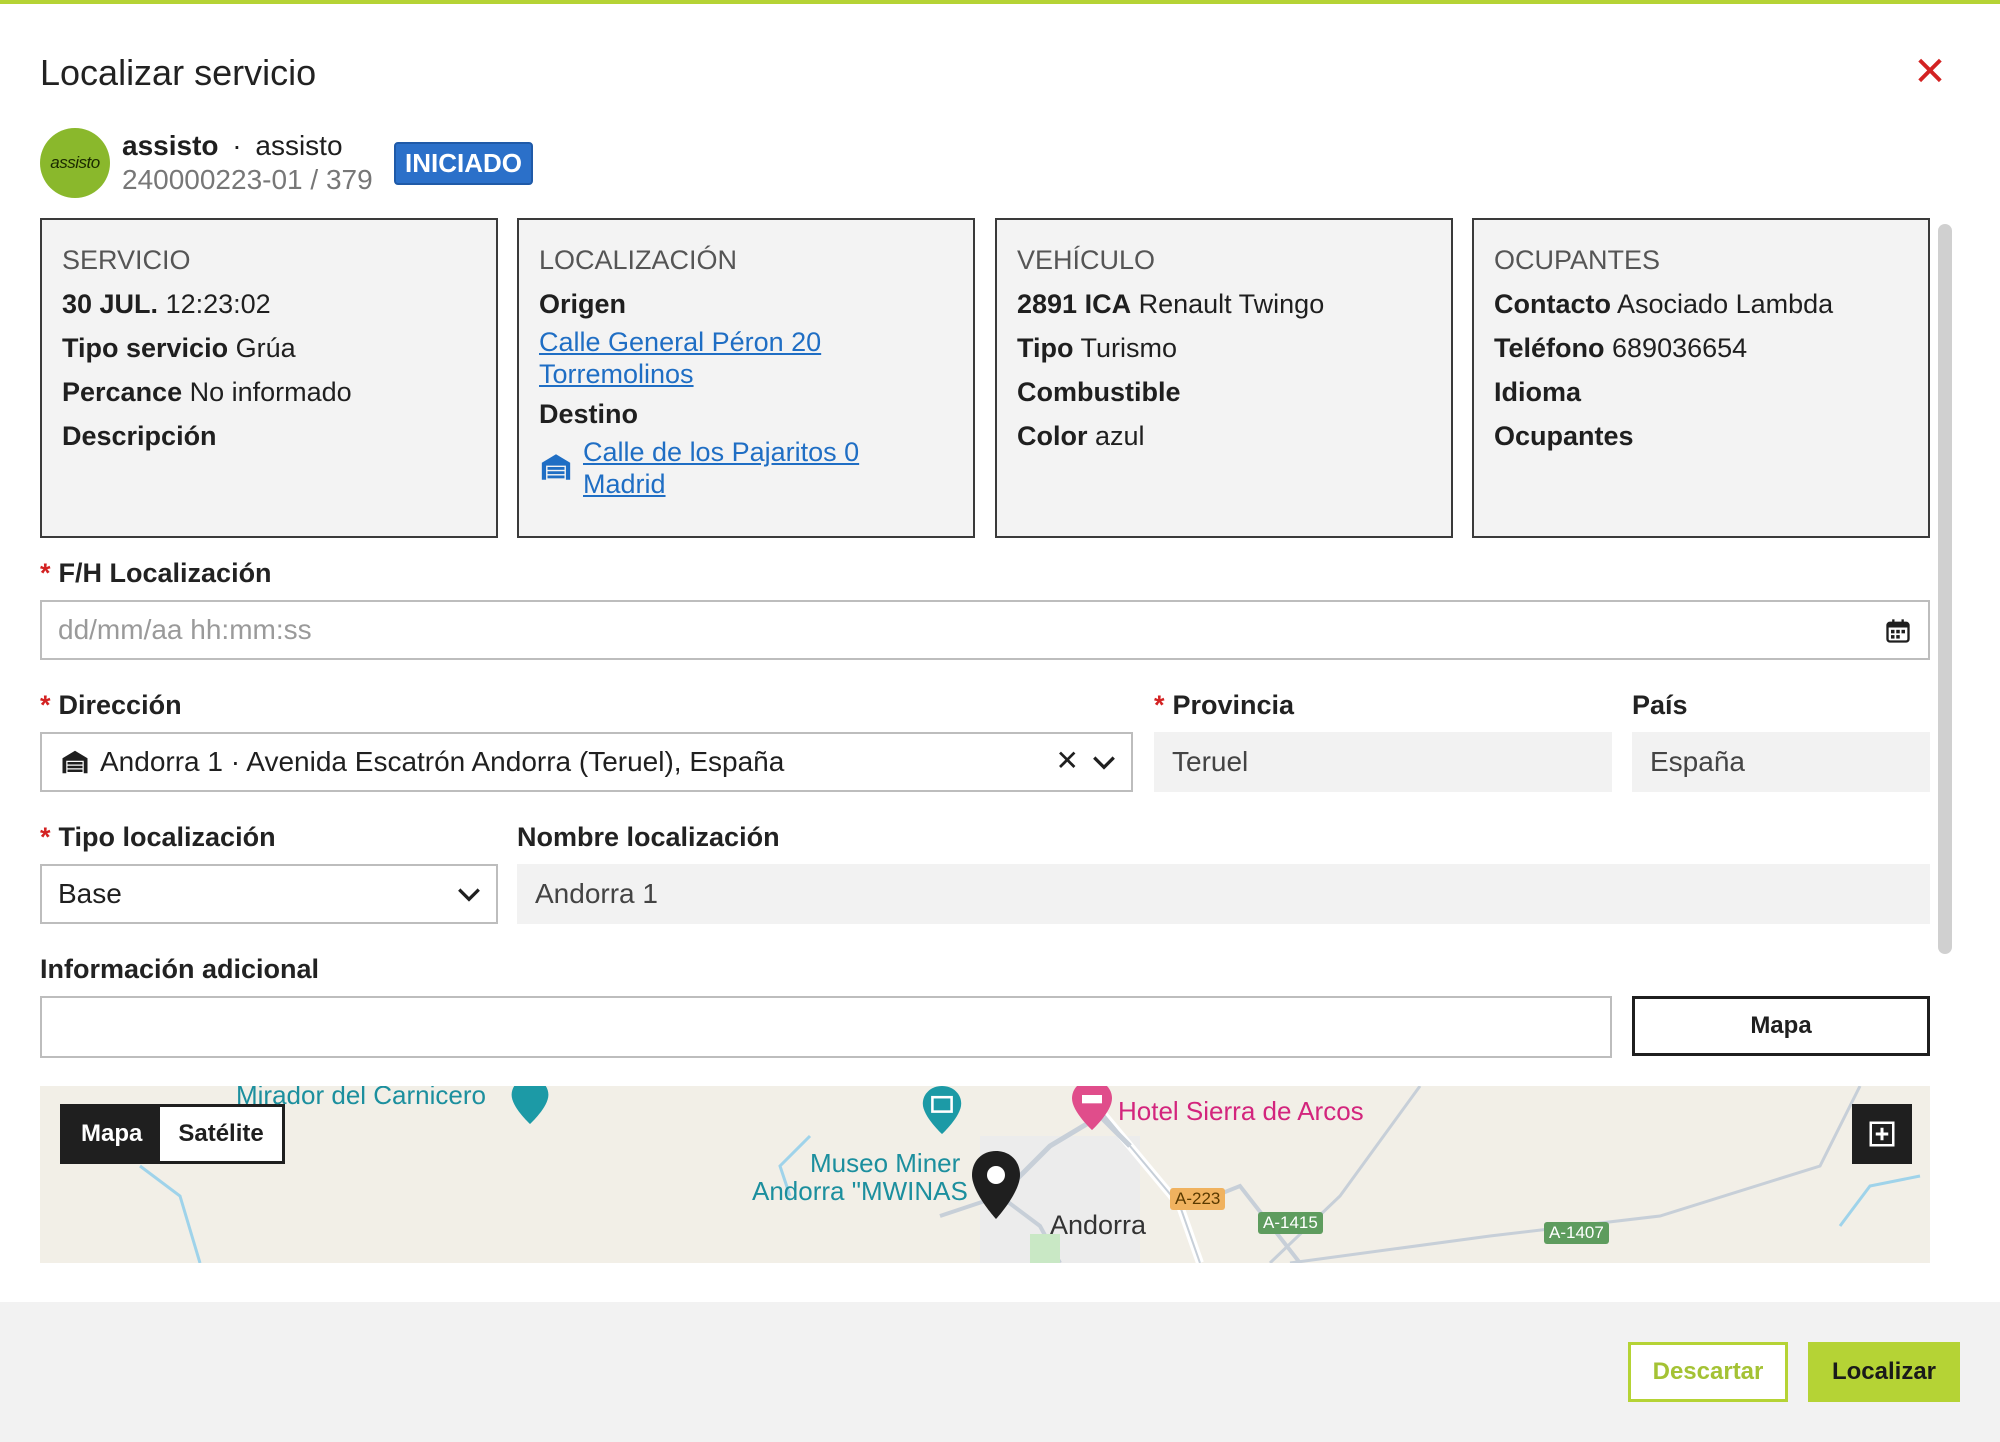 This screenshot has width=2000, height=1442. What do you see at coordinates (721, 484) in the screenshot?
I see `destino-city: Madrid` at bounding box center [721, 484].